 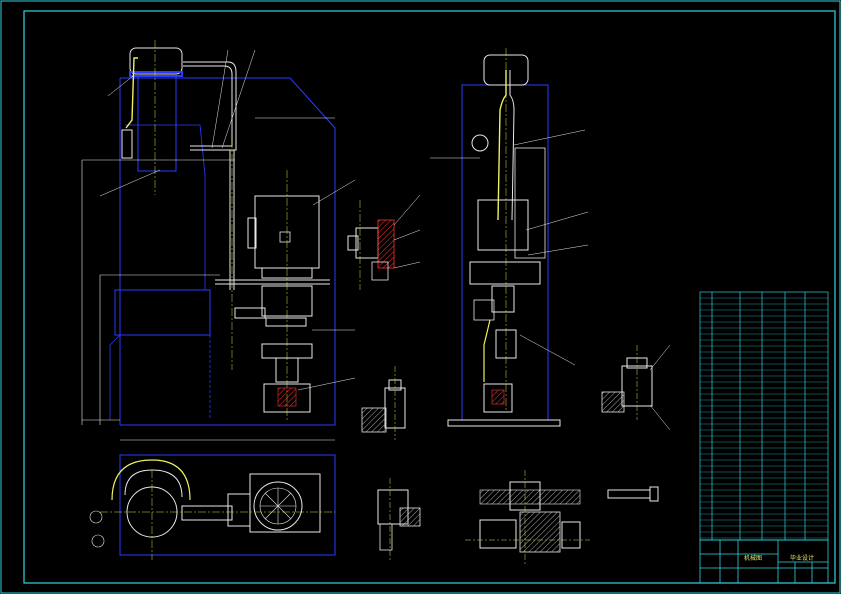 I want to click on flange-detail, so click(x=384, y=242).